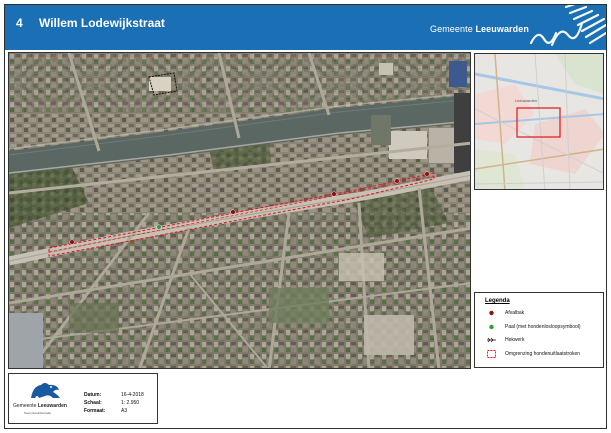 Image resolution: width=611 pixels, height=433 pixels. Describe the element at coordinates (102, 23) in the screenshot. I see `map-title: Willem Lodewijkstraat` at that location.